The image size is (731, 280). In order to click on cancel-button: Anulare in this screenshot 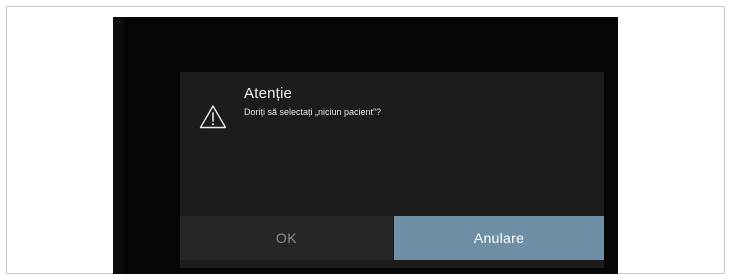, I will do `click(499, 238)`.